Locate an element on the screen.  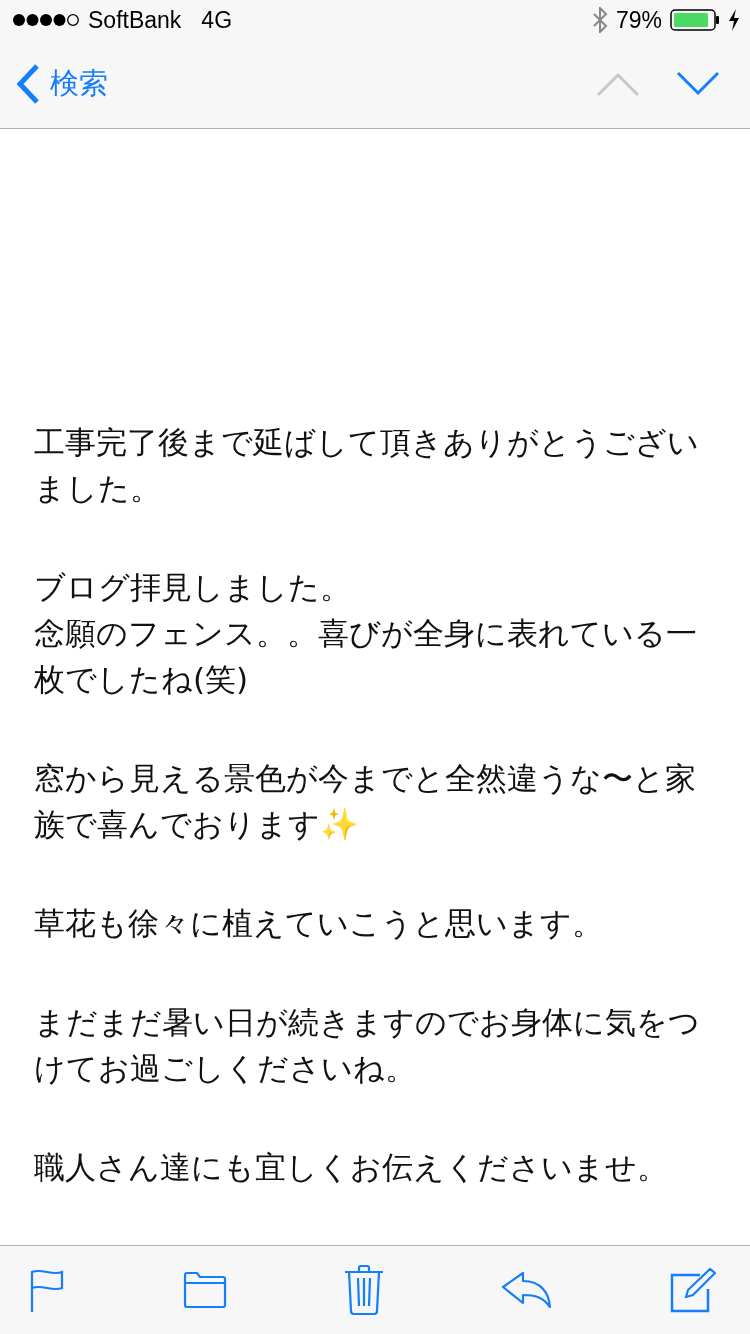
carrier-name: SoftBank is located at coordinates (135, 20).